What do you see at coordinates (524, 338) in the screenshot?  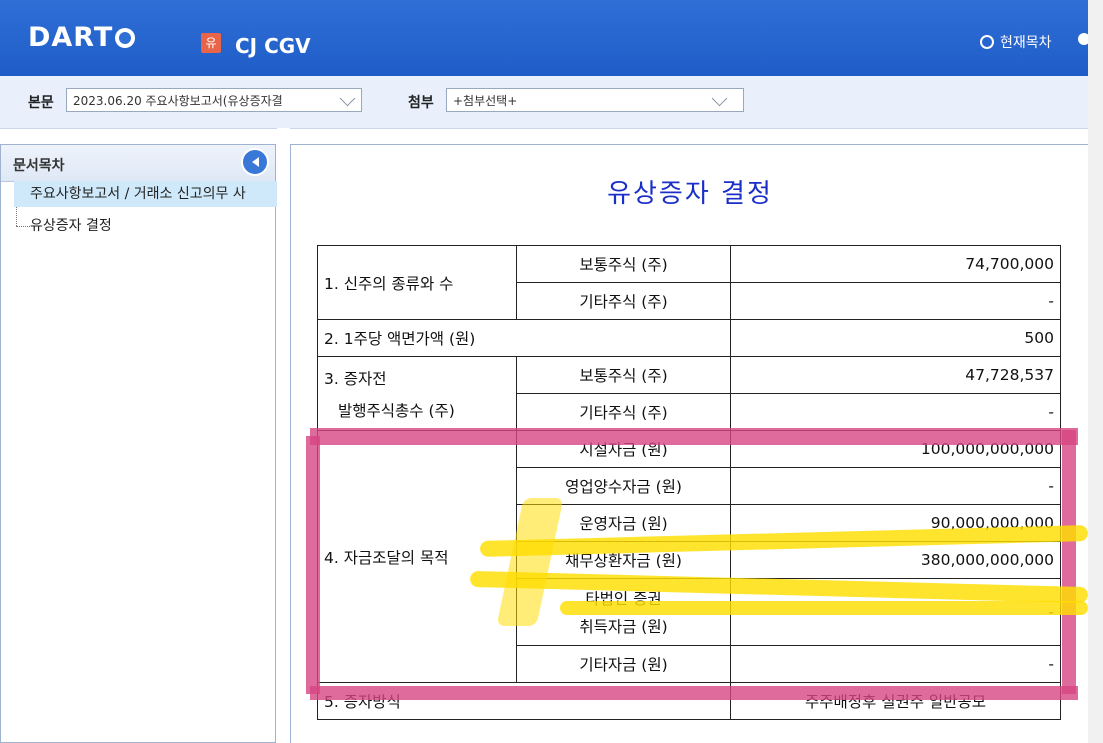 I see `table-cell: 2. 1주당 액면가액 (원)` at bounding box center [524, 338].